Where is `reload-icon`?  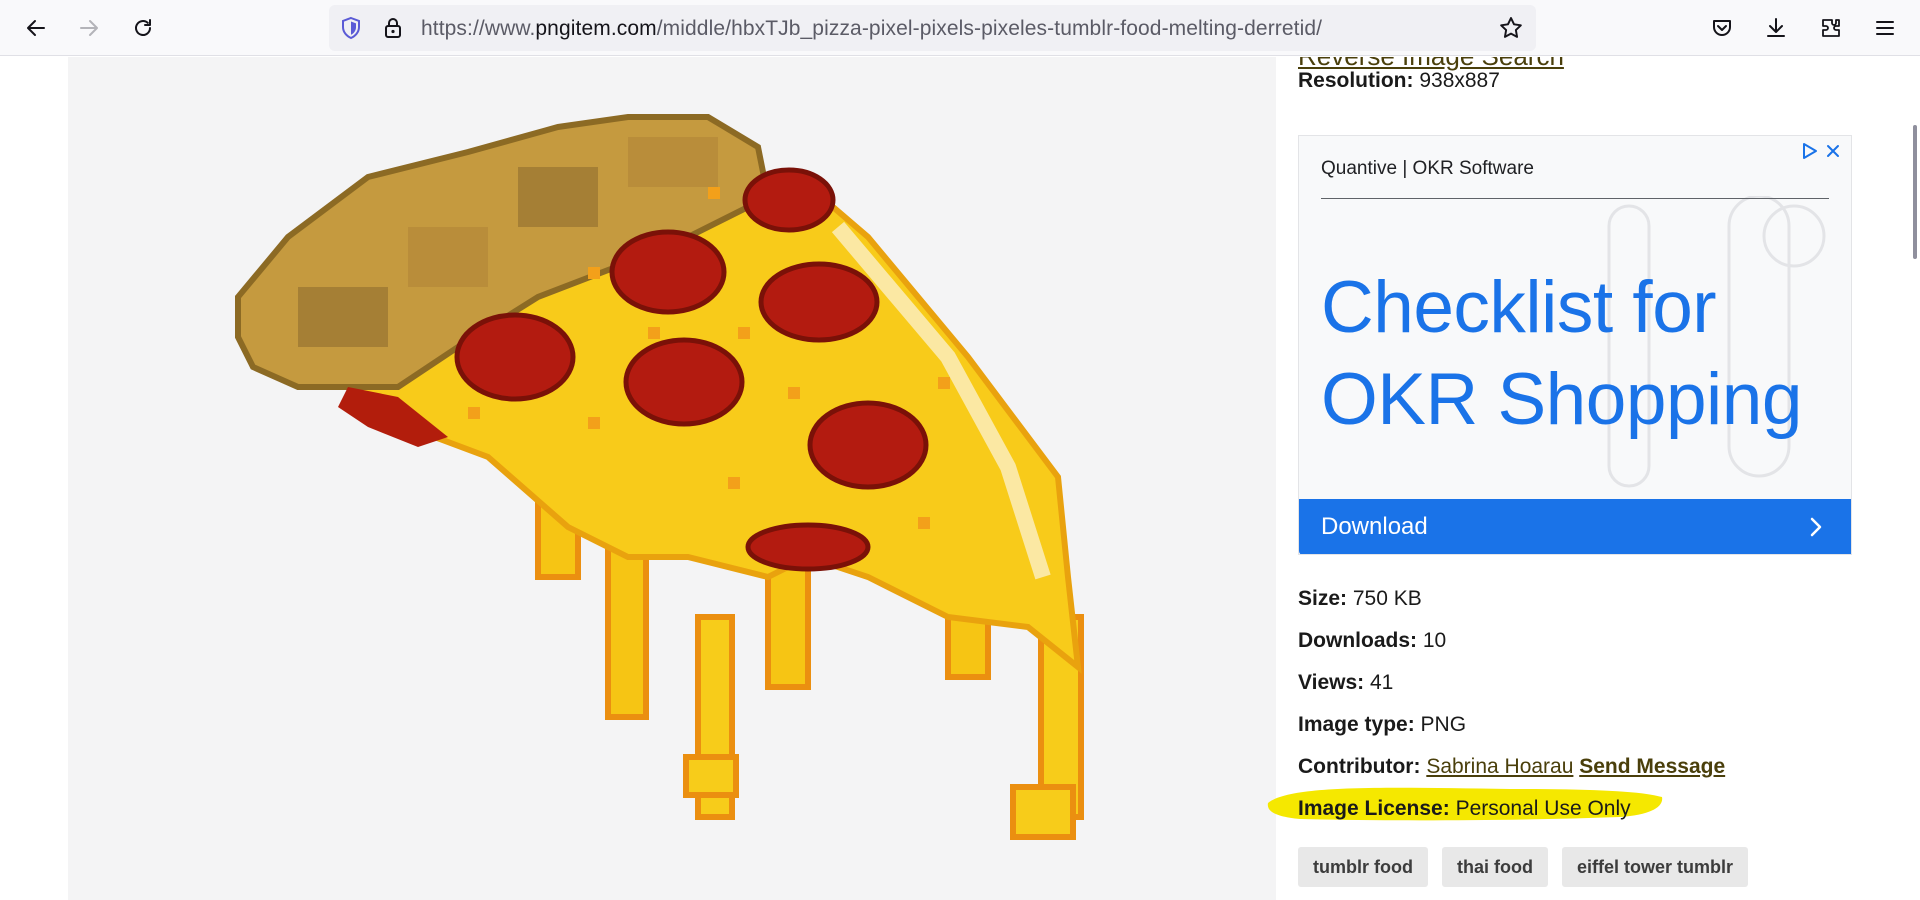 reload-icon is located at coordinates (143, 27).